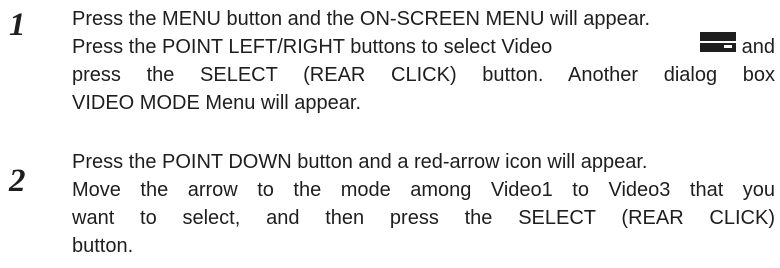  What do you see at coordinates (717, 45) in the screenshot?
I see `video-icon` at bounding box center [717, 45].